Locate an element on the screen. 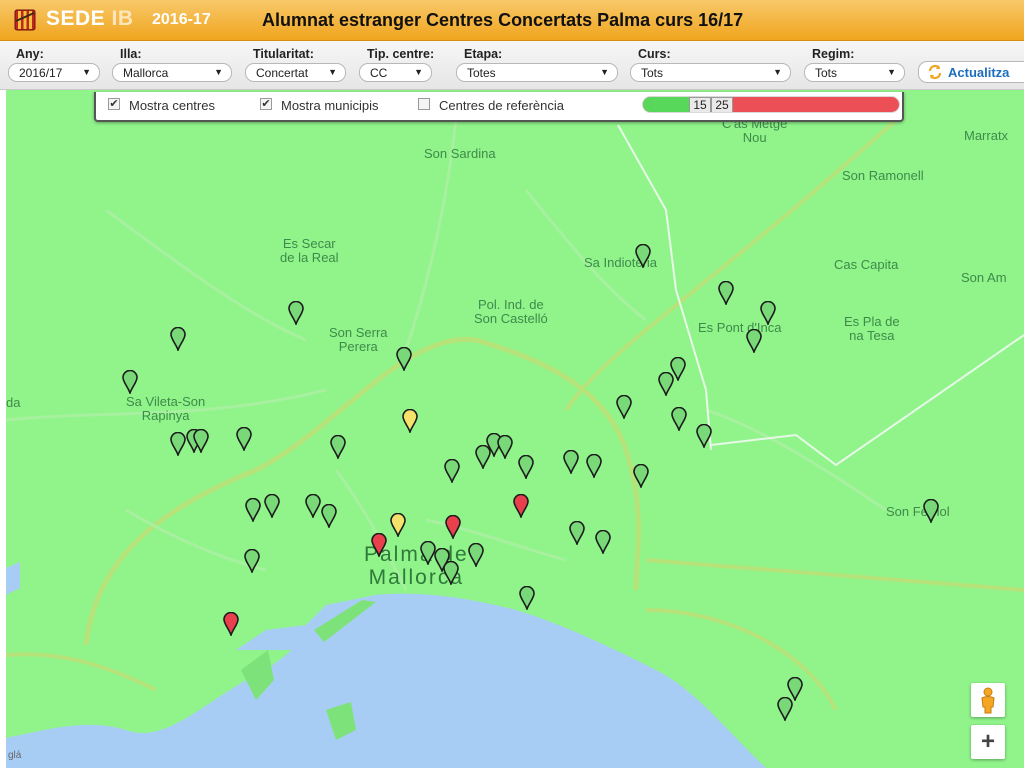 This screenshot has height=768, width=1024. filter-regim: Regim: Tots ▼ is located at coordinates (854, 64).